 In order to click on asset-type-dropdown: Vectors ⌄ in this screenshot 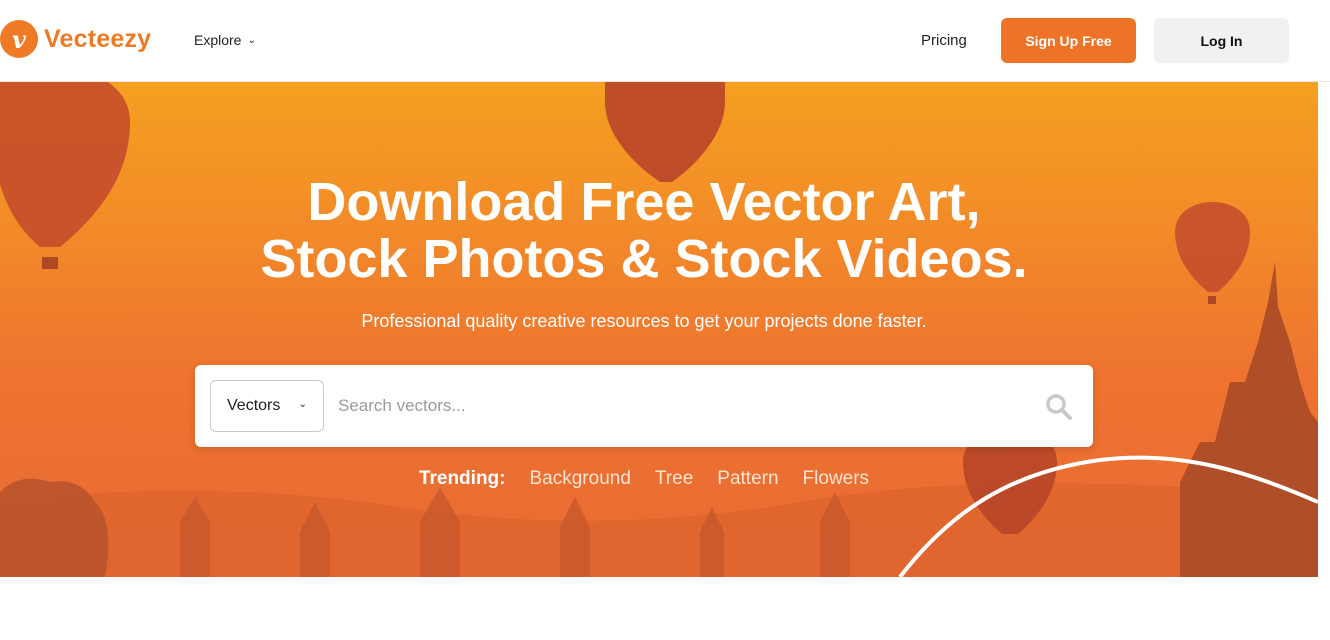, I will do `click(267, 406)`.